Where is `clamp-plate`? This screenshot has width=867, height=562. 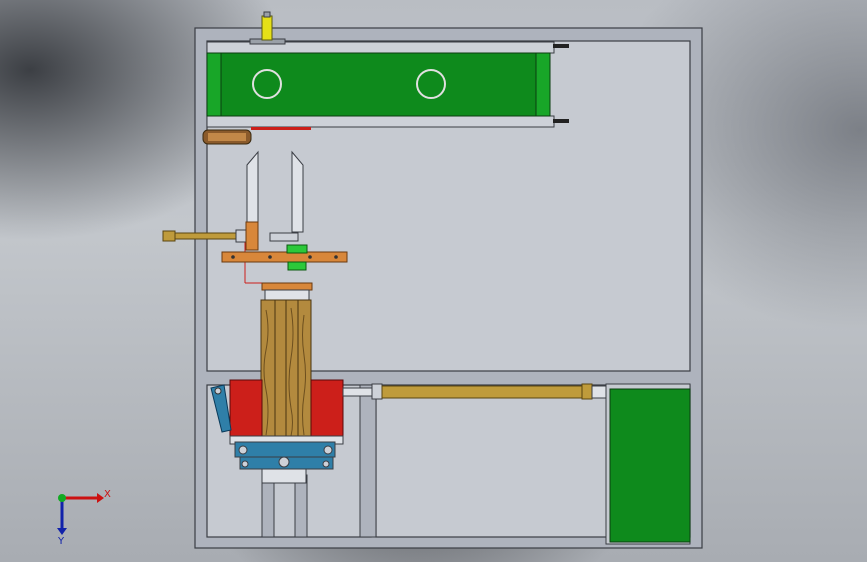 clamp-plate is located at coordinates (287, 291).